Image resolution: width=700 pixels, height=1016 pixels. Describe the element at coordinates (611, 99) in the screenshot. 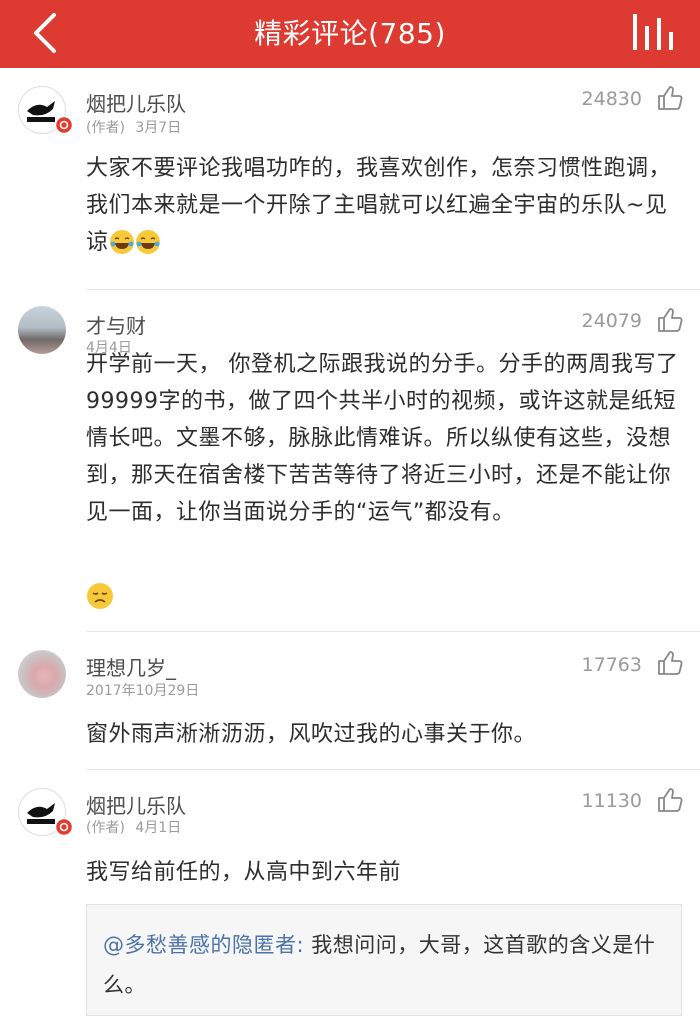

I see `like-count: 24830` at that location.